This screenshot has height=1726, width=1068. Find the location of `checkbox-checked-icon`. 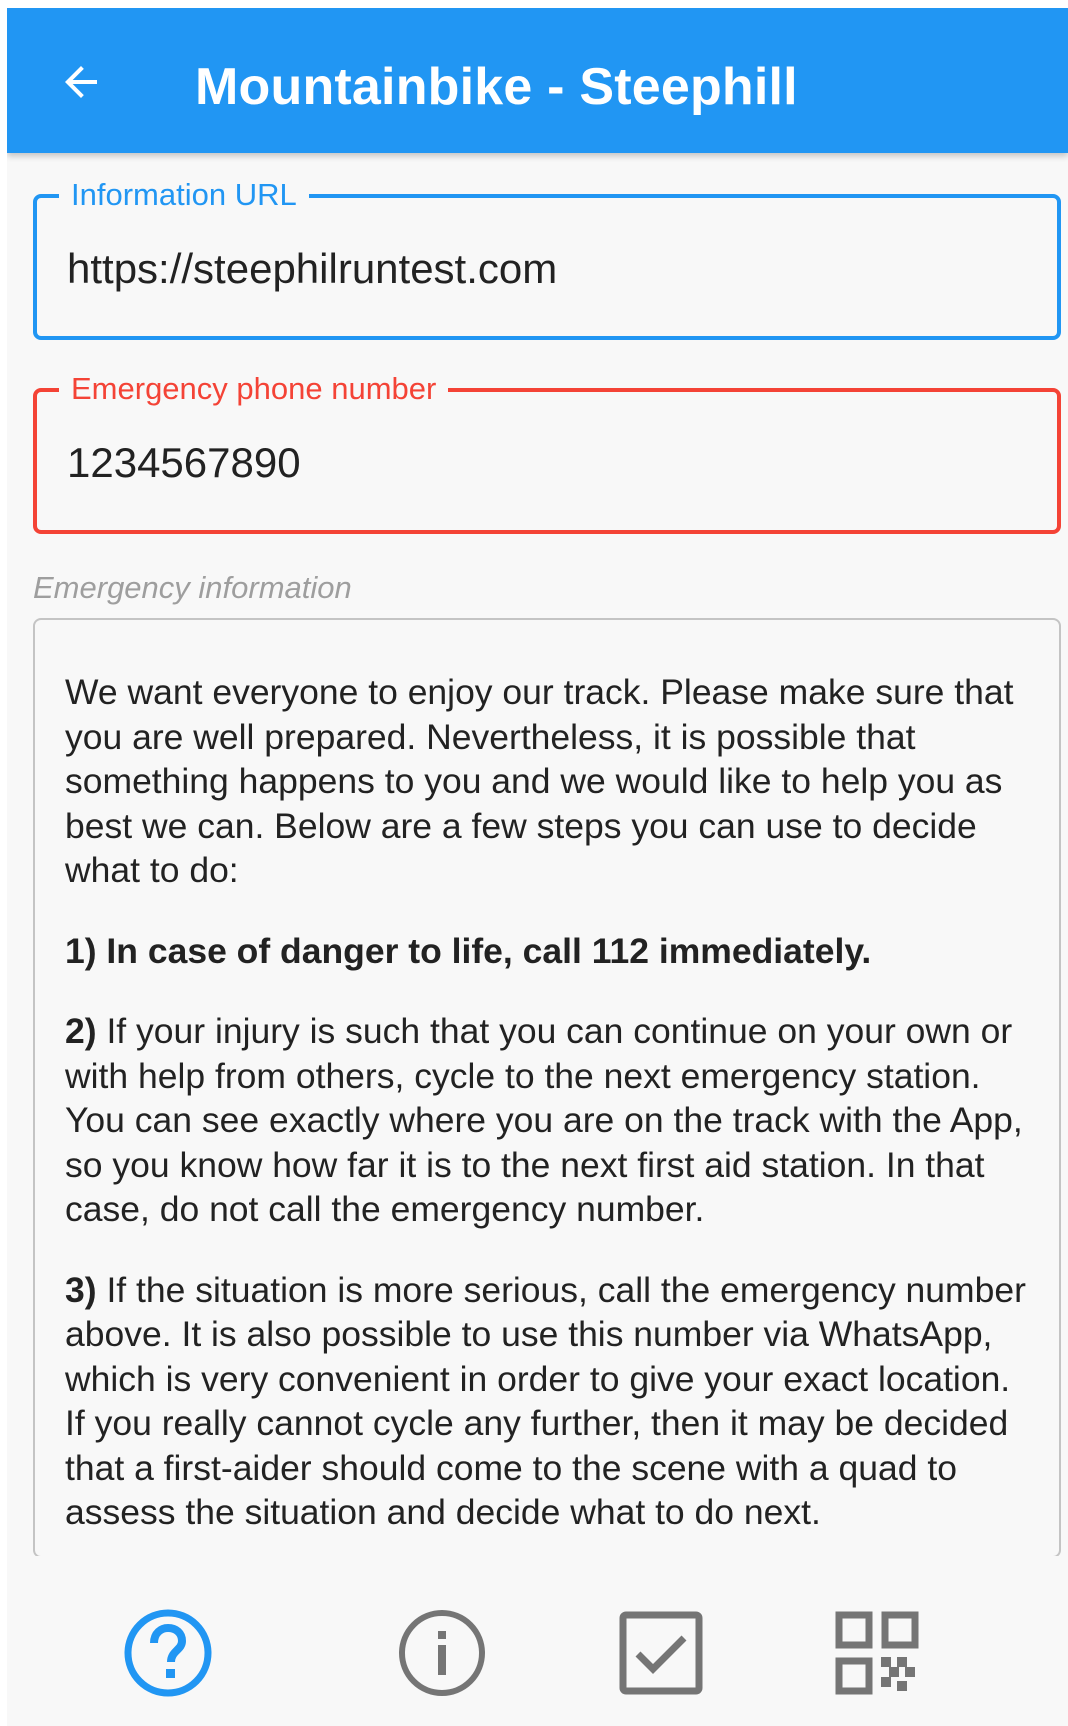

checkbox-checked-icon is located at coordinates (661, 1653).